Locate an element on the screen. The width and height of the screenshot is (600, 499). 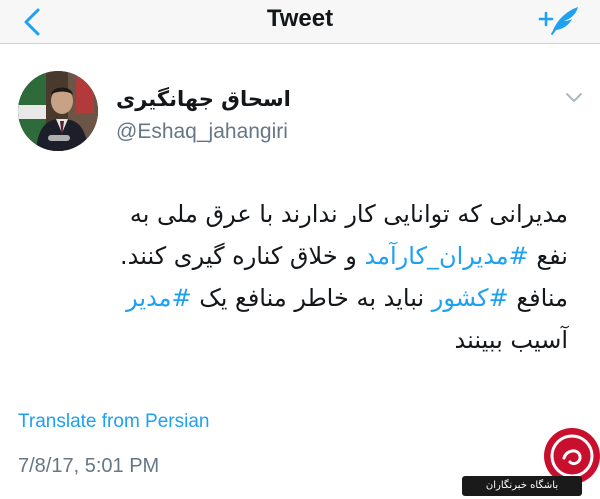
tweet-line-3: منافع #کشور نباید به خاطر منافع یک #مدیر is located at coordinates (288, 298).